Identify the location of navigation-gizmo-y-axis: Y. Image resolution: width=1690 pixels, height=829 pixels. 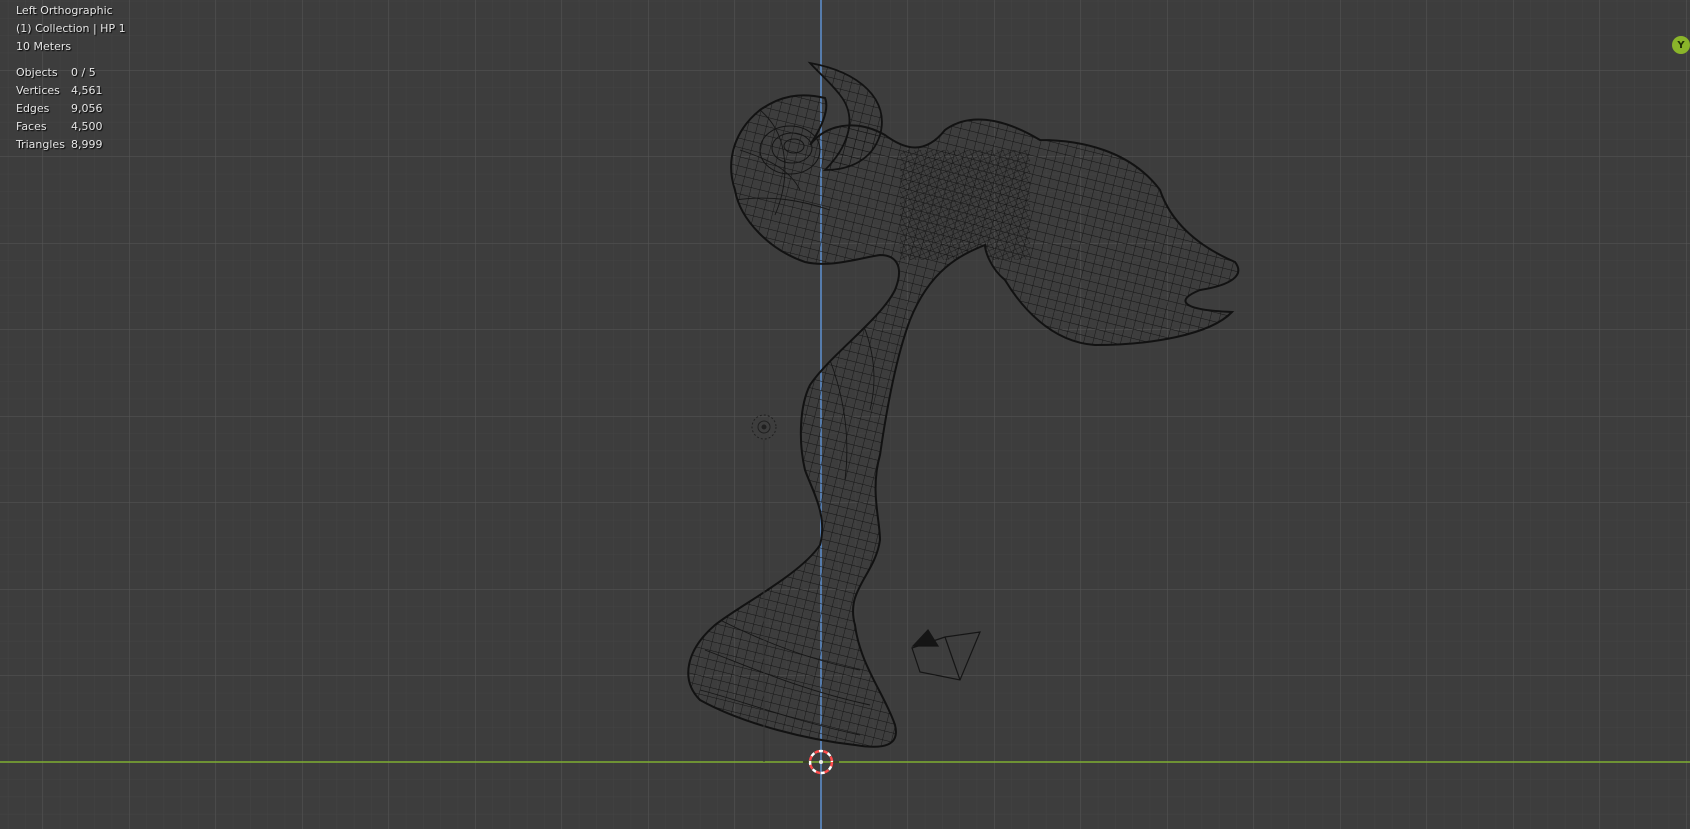
(1681, 45).